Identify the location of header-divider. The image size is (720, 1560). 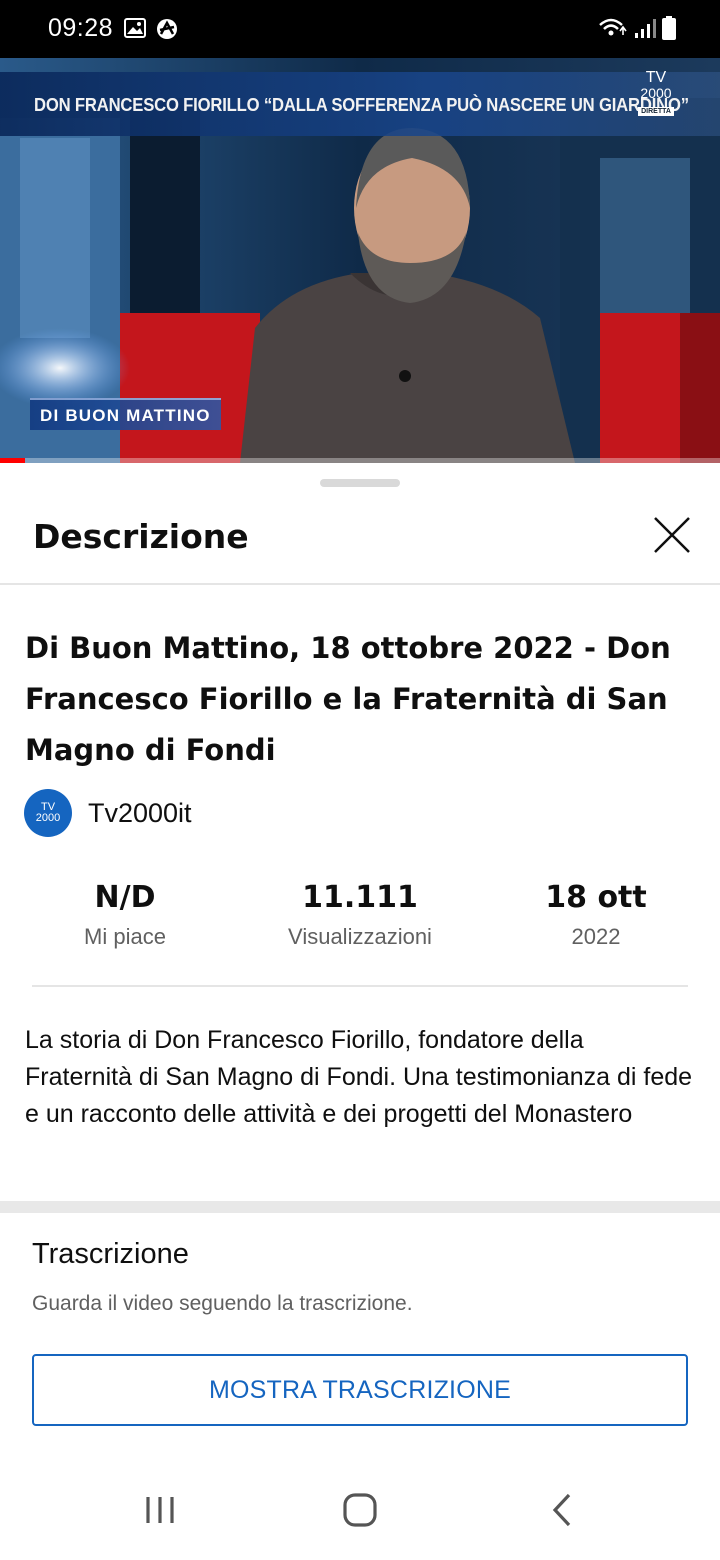
(360, 584).